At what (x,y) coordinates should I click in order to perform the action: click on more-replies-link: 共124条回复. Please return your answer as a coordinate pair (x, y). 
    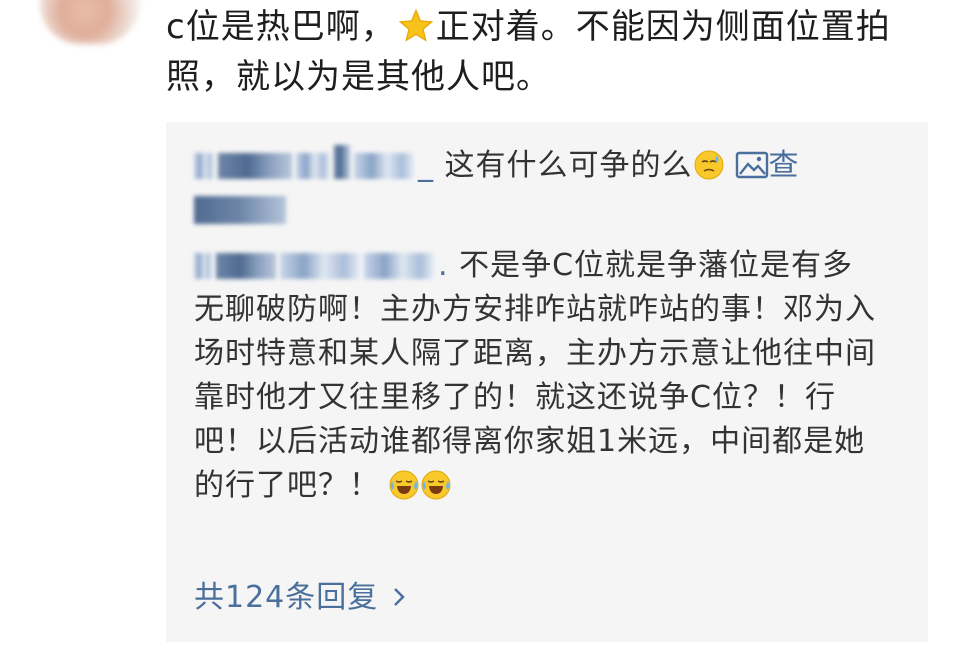
    Looking at the image, I should click on (300, 598).